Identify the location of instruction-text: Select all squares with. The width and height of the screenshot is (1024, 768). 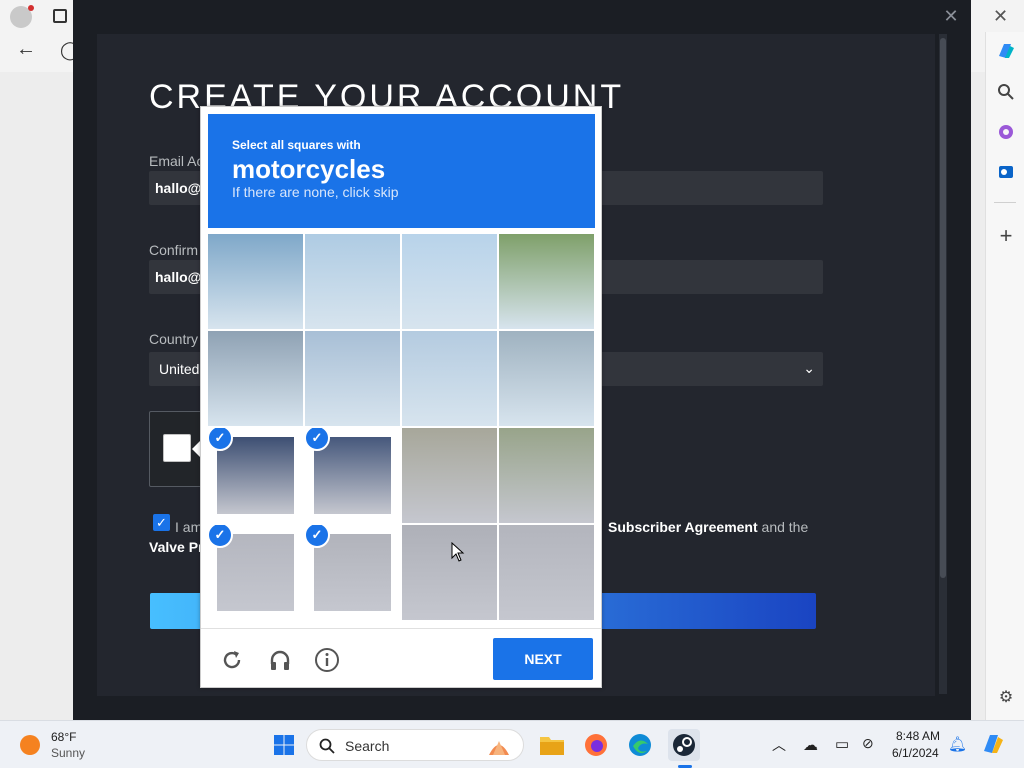
(296, 145).